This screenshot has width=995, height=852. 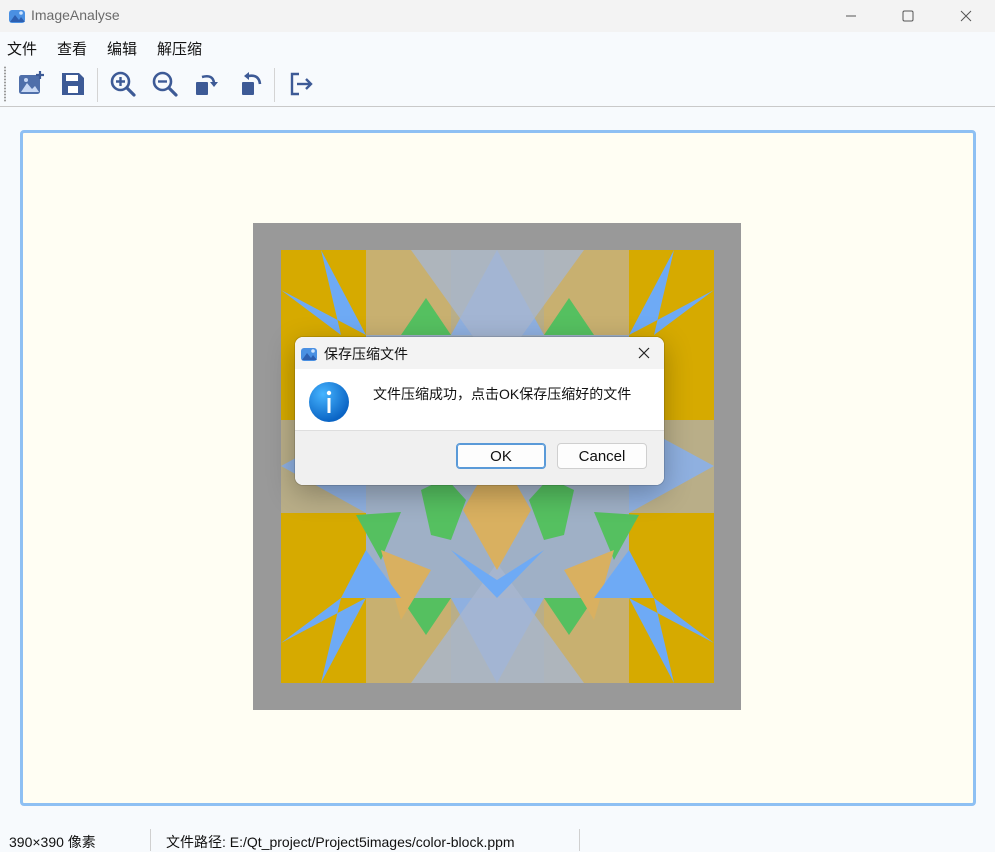 I want to click on rotate-left-icon, so click(x=252, y=83).